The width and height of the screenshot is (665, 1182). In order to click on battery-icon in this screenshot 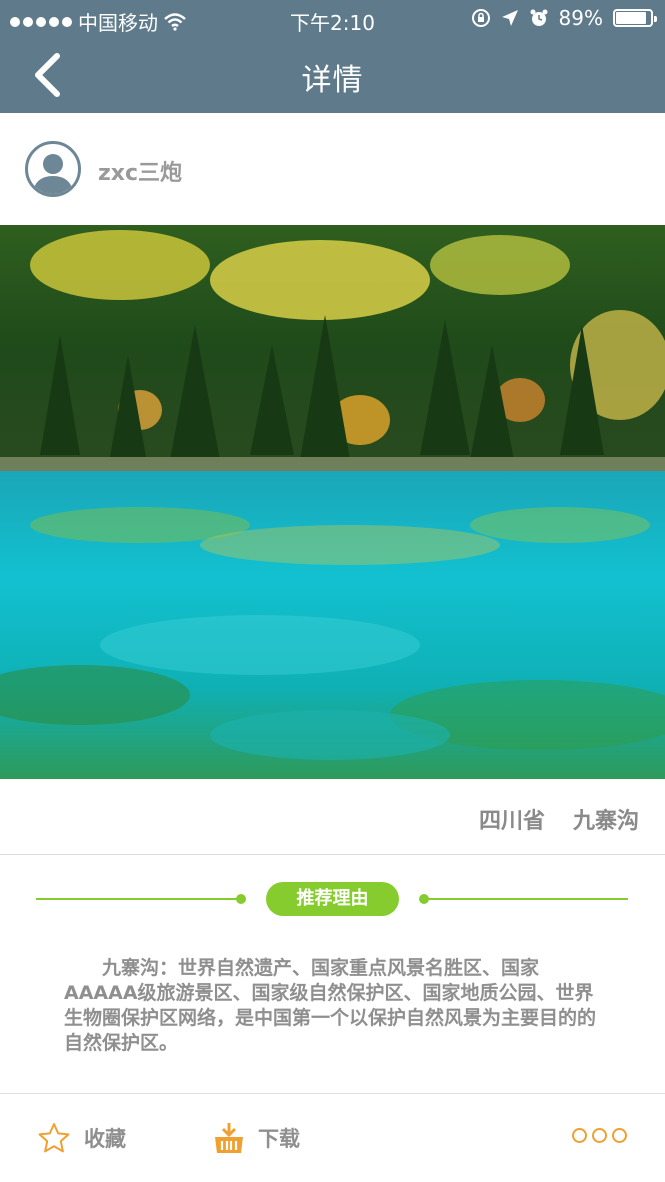, I will do `click(635, 18)`.